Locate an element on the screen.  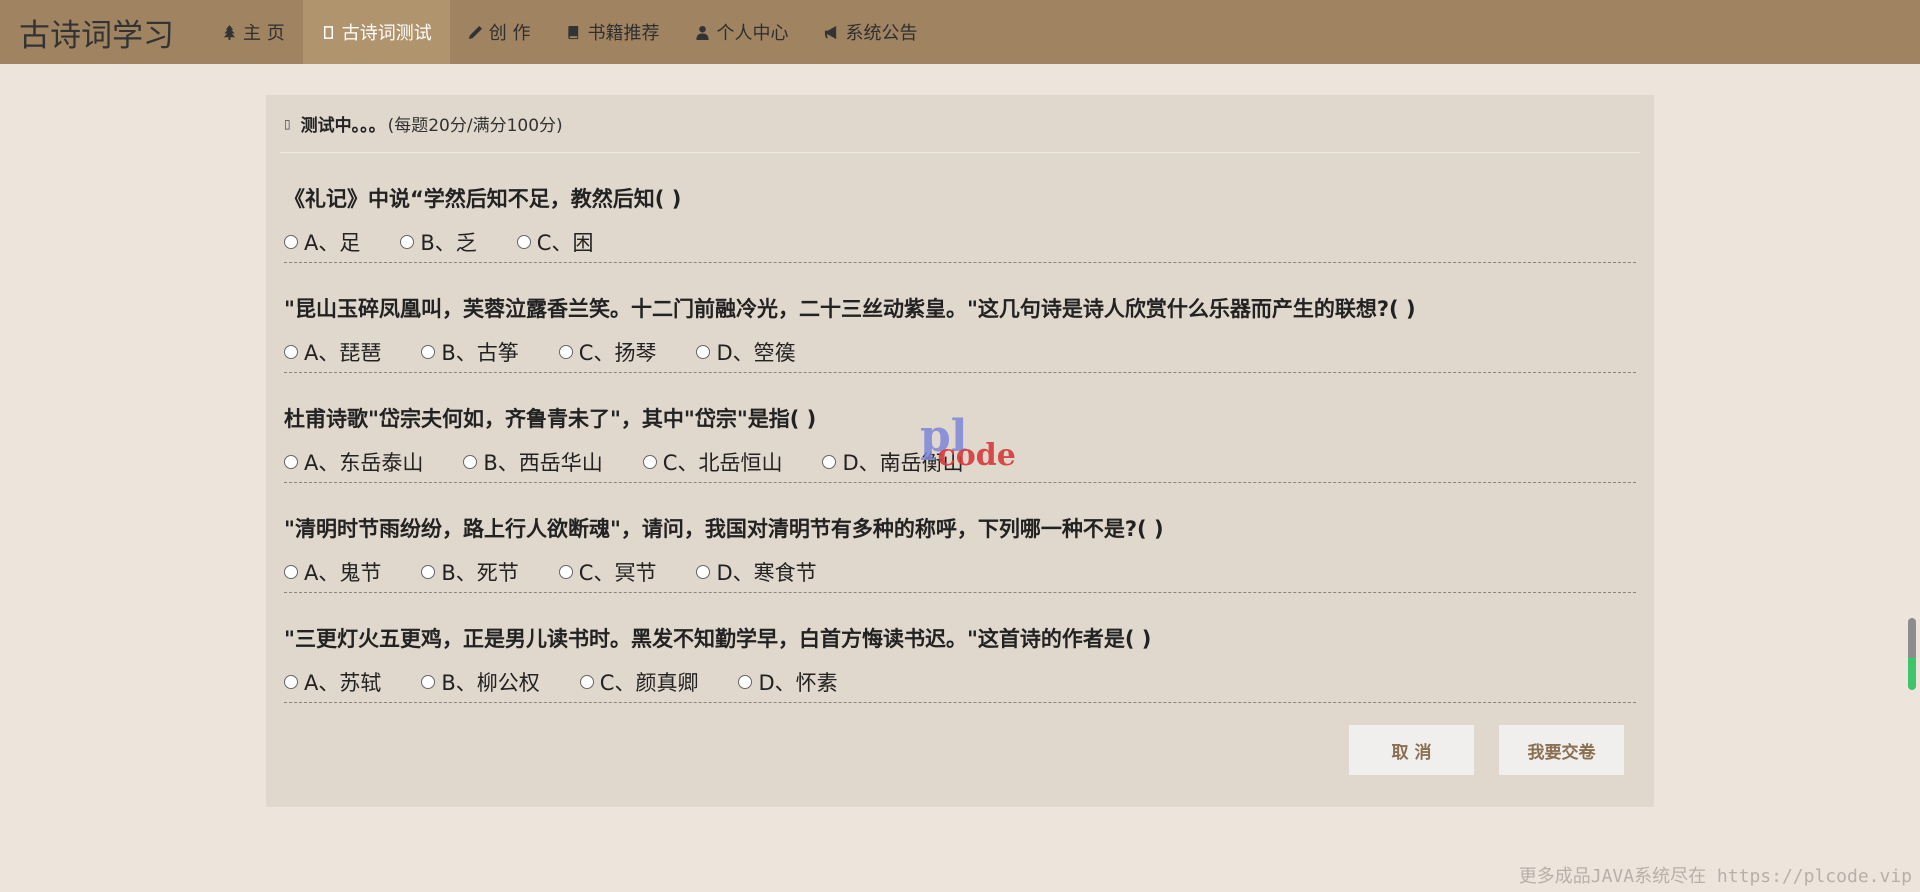
option-label: A、苏轼 is located at coordinates (343, 683).